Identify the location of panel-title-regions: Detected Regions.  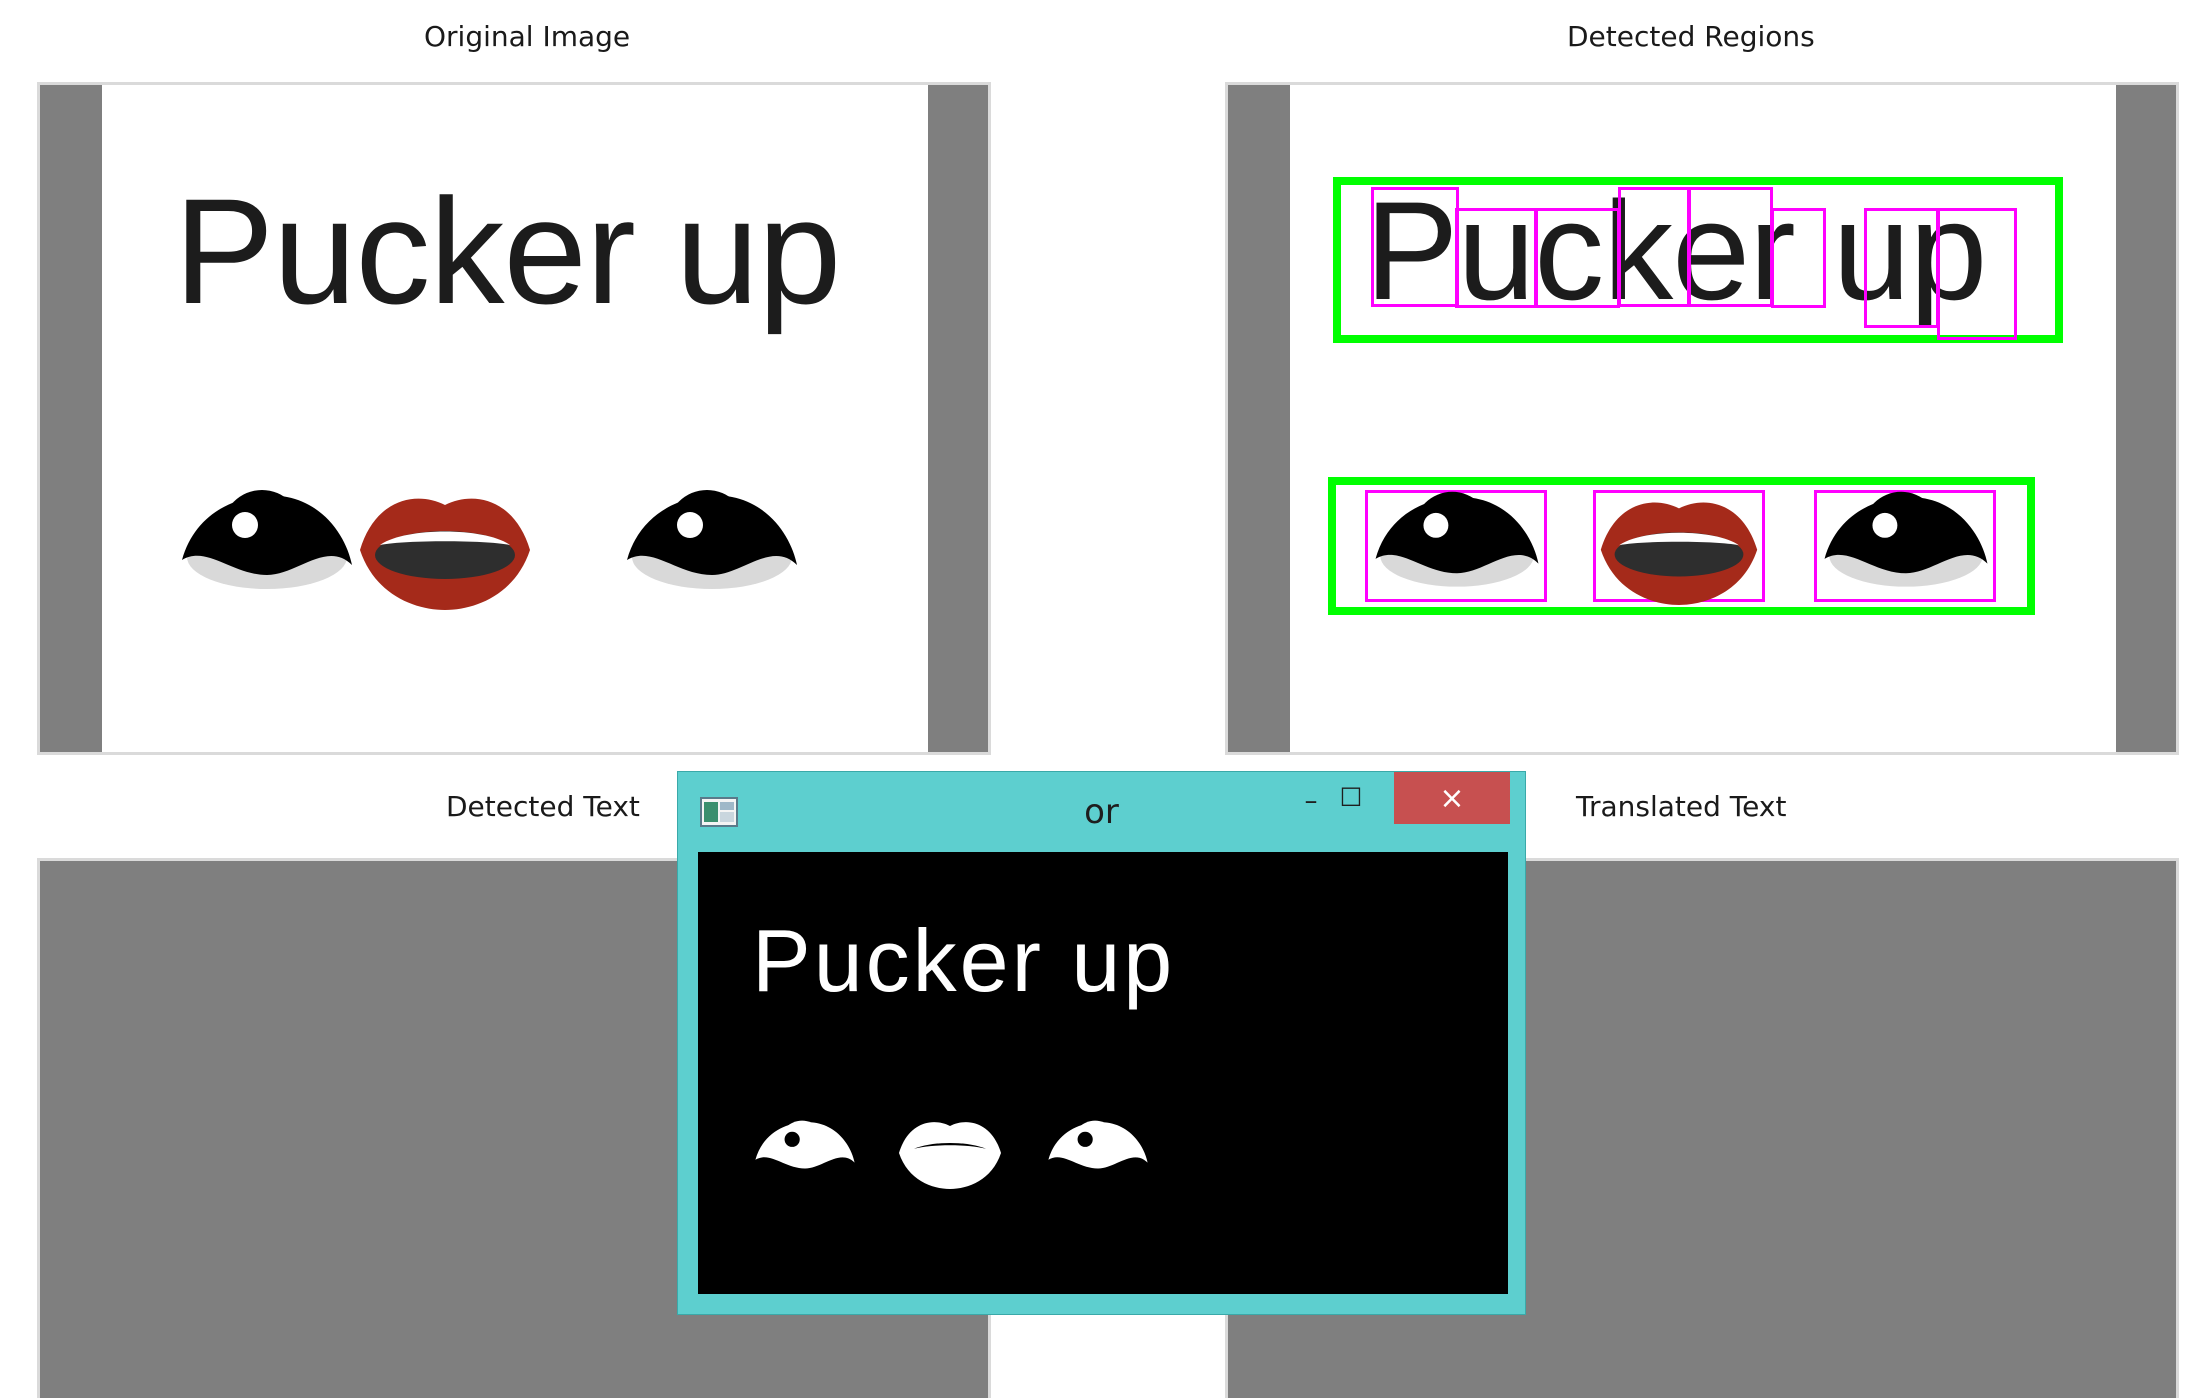
(1691, 36).